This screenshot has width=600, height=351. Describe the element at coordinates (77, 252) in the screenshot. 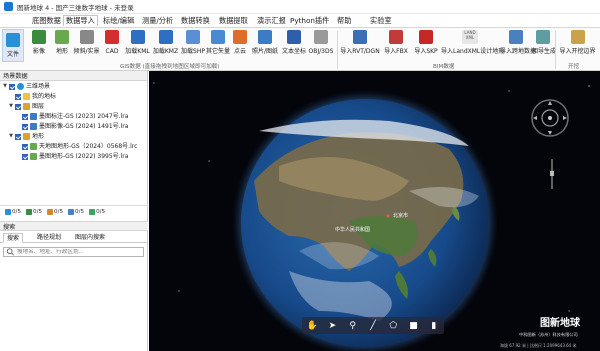

I see `search-input` at that location.